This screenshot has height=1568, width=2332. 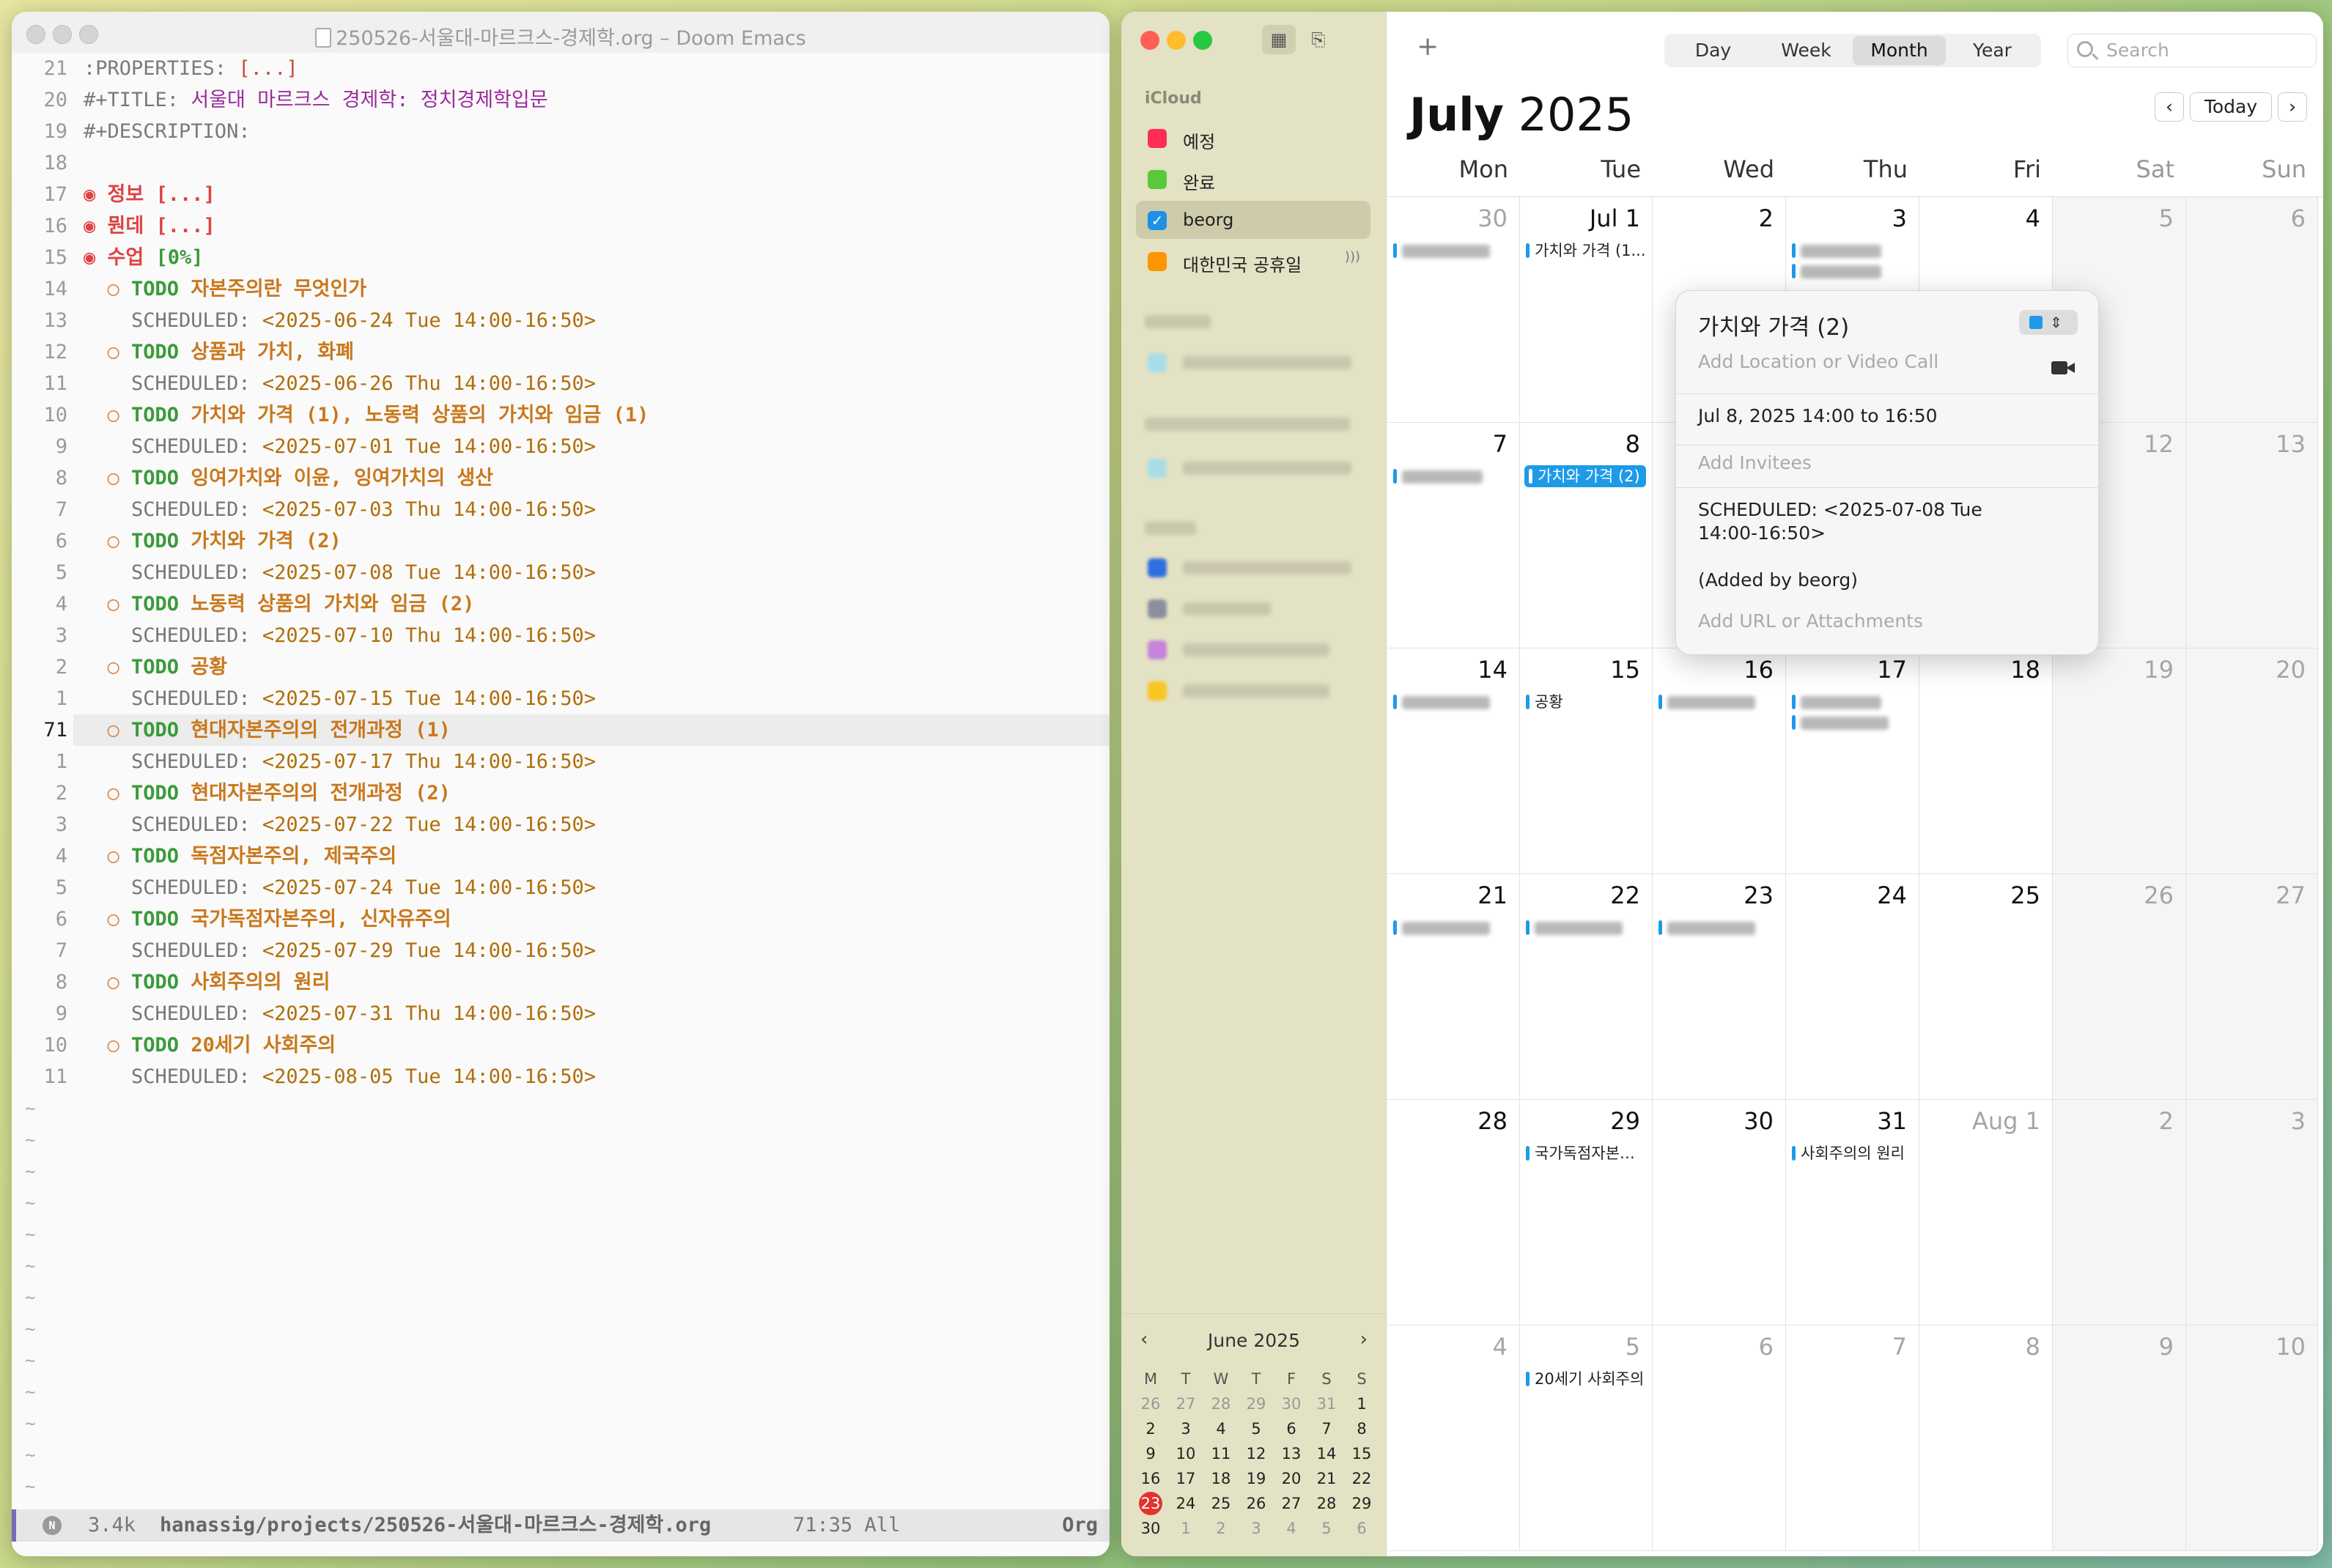 What do you see at coordinates (561, 478) in the screenshot?
I see `buffer-line: 8 ○ TODO 잉여가치와 이윤, 잉여가치의 생산` at bounding box center [561, 478].